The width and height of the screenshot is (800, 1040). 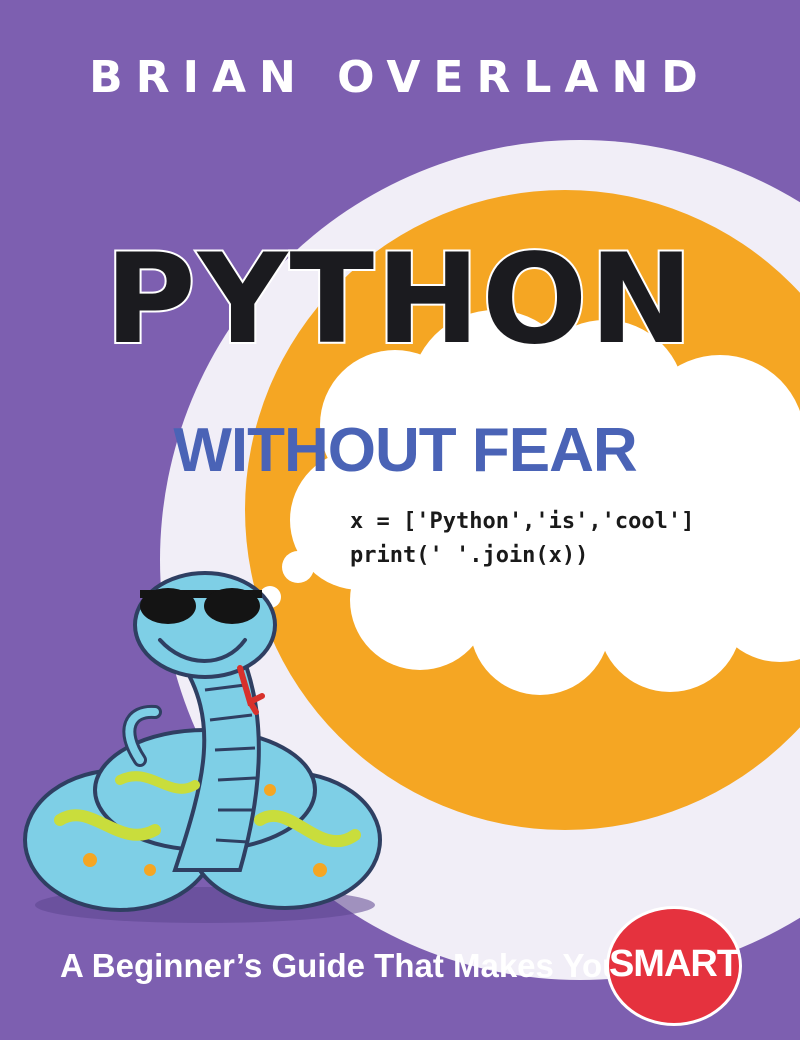 I want to click on smart-badge-text: SMART, so click(x=674, y=964).